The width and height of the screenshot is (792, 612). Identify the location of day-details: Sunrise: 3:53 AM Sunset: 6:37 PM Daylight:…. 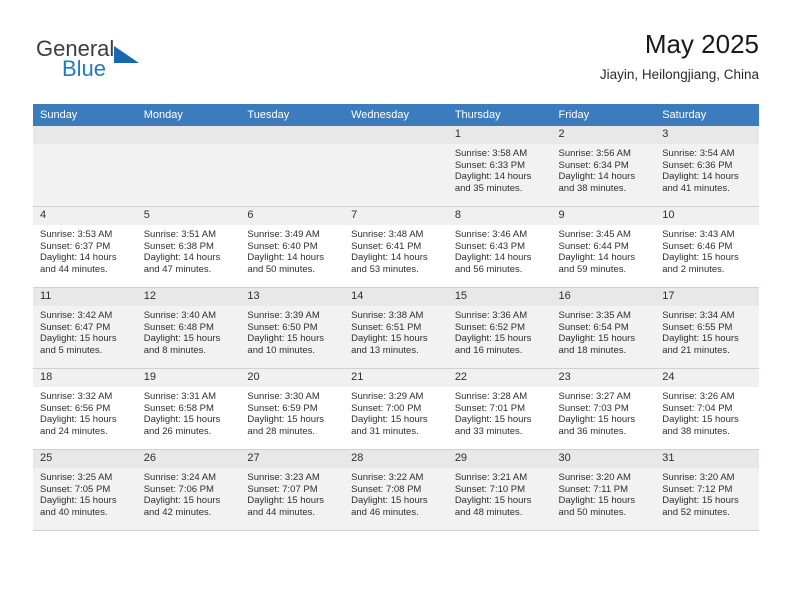
(85, 250).